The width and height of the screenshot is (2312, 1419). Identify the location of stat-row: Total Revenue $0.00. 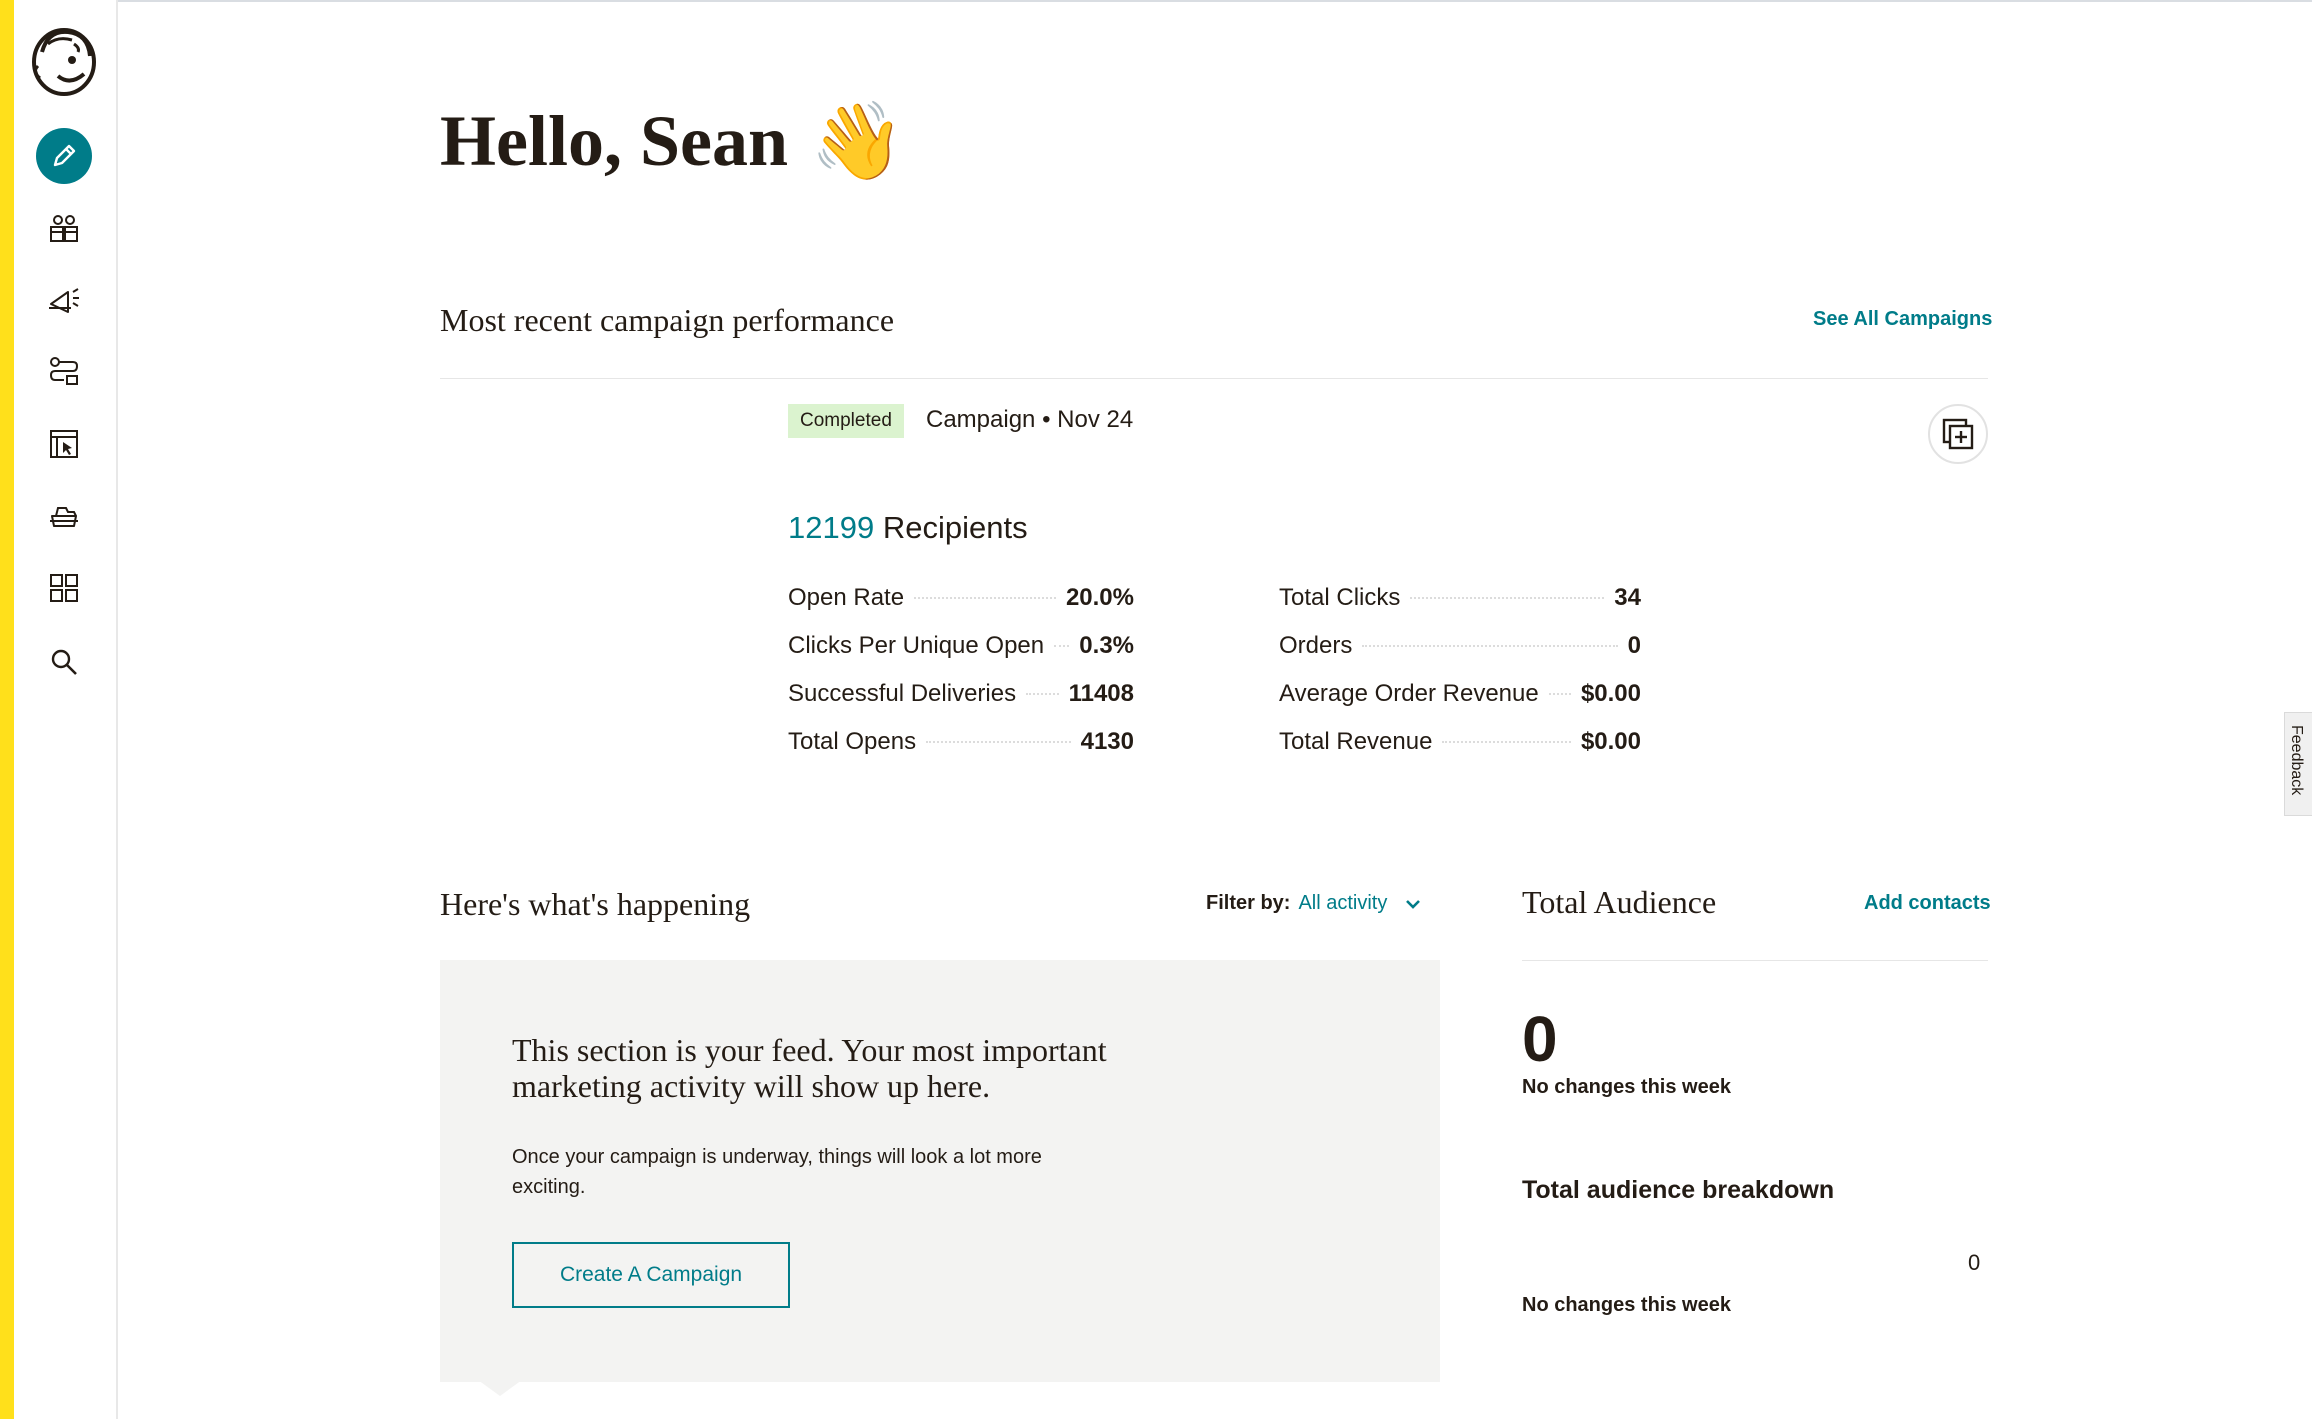
(1460, 752).